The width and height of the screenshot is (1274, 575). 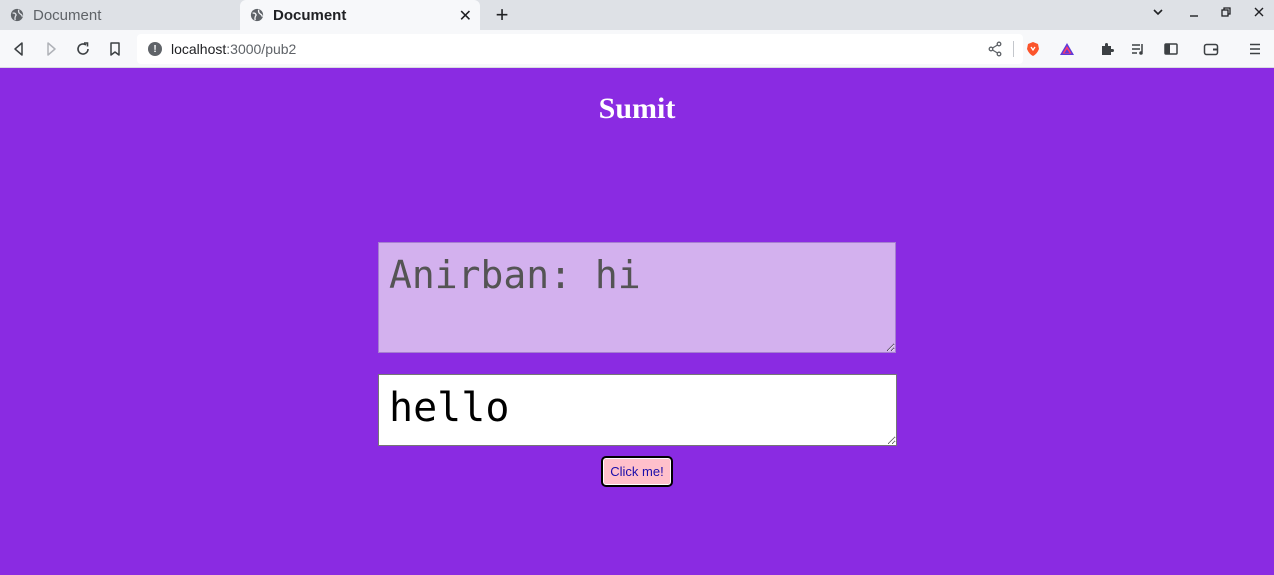 I want to click on new-tab-button: +, so click(x=502, y=15).